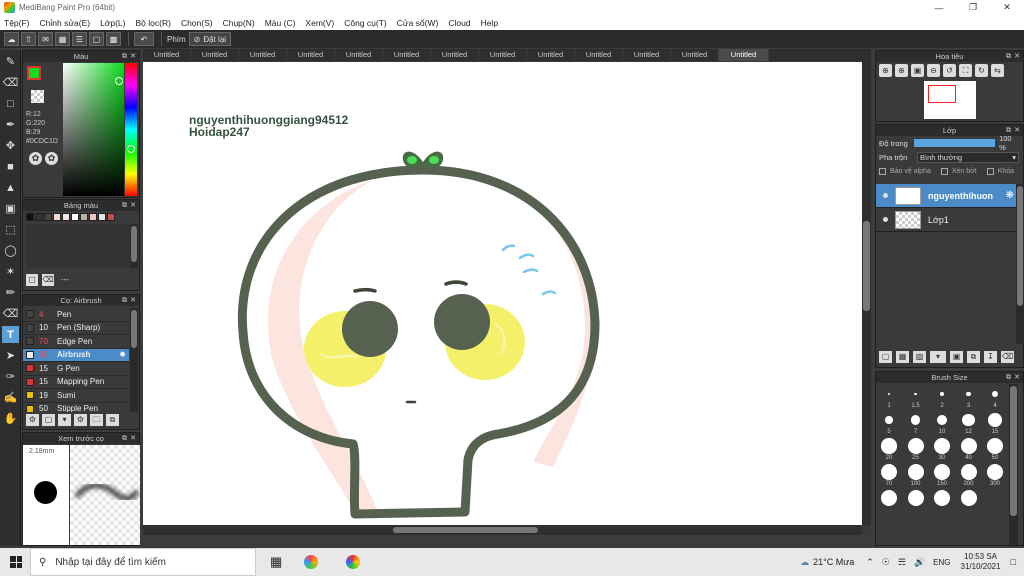 This screenshot has width=1024, height=576. What do you see at coordinates (942, 423) in the screenshot?
I see `brush-size-cell: 10` at bounding box center [942, 423].